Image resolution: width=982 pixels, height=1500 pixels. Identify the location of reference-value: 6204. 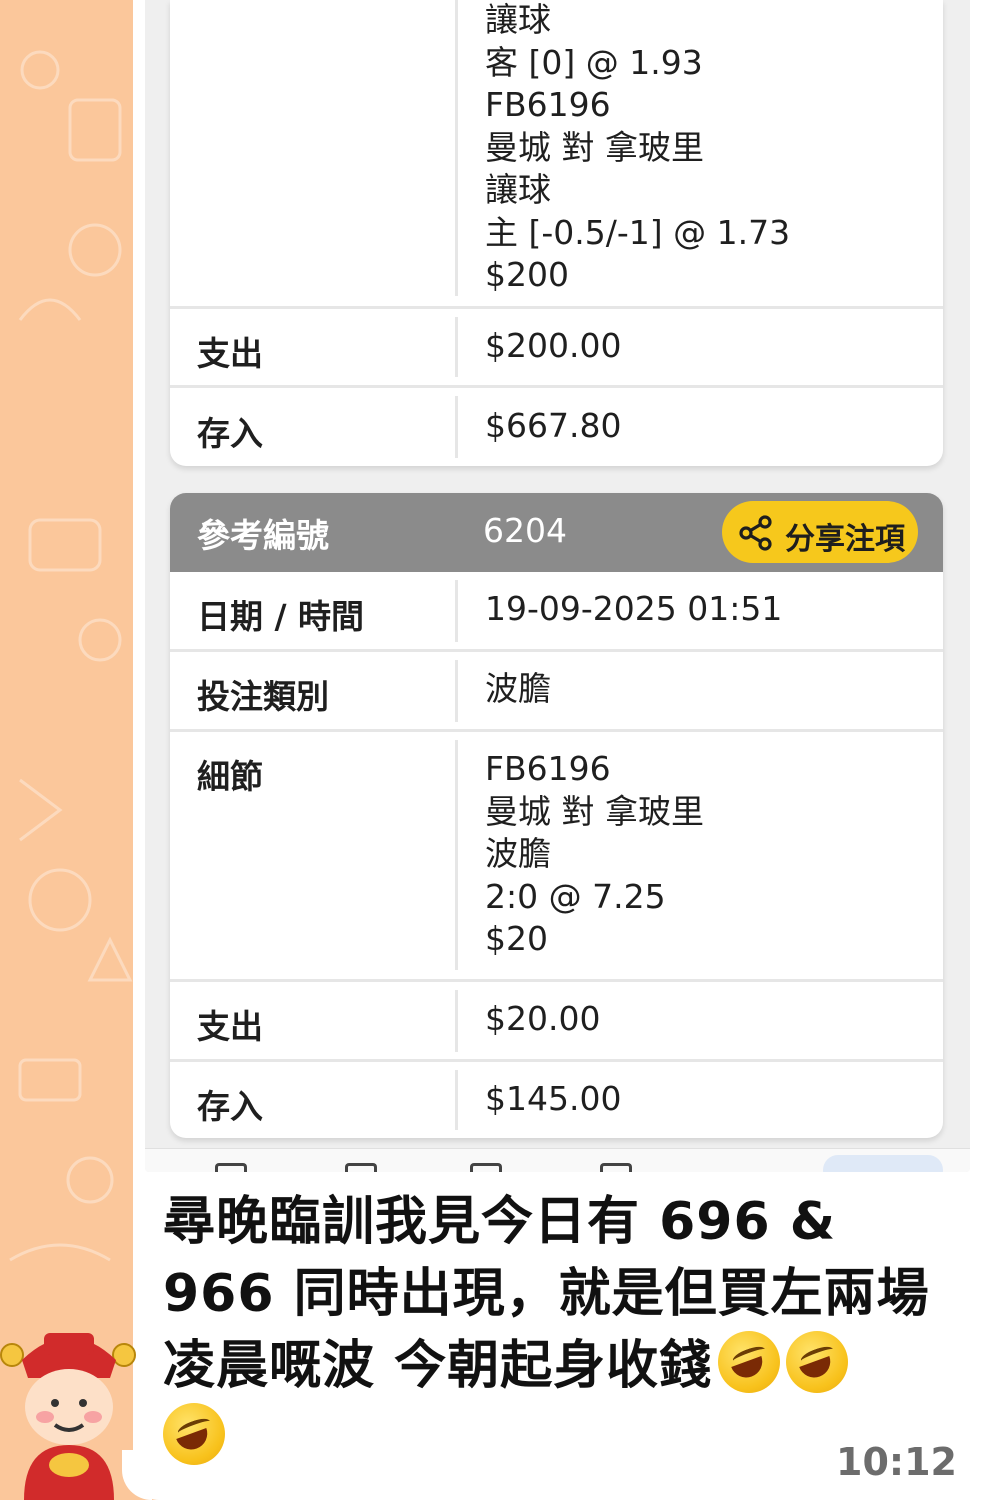
(525, 530).